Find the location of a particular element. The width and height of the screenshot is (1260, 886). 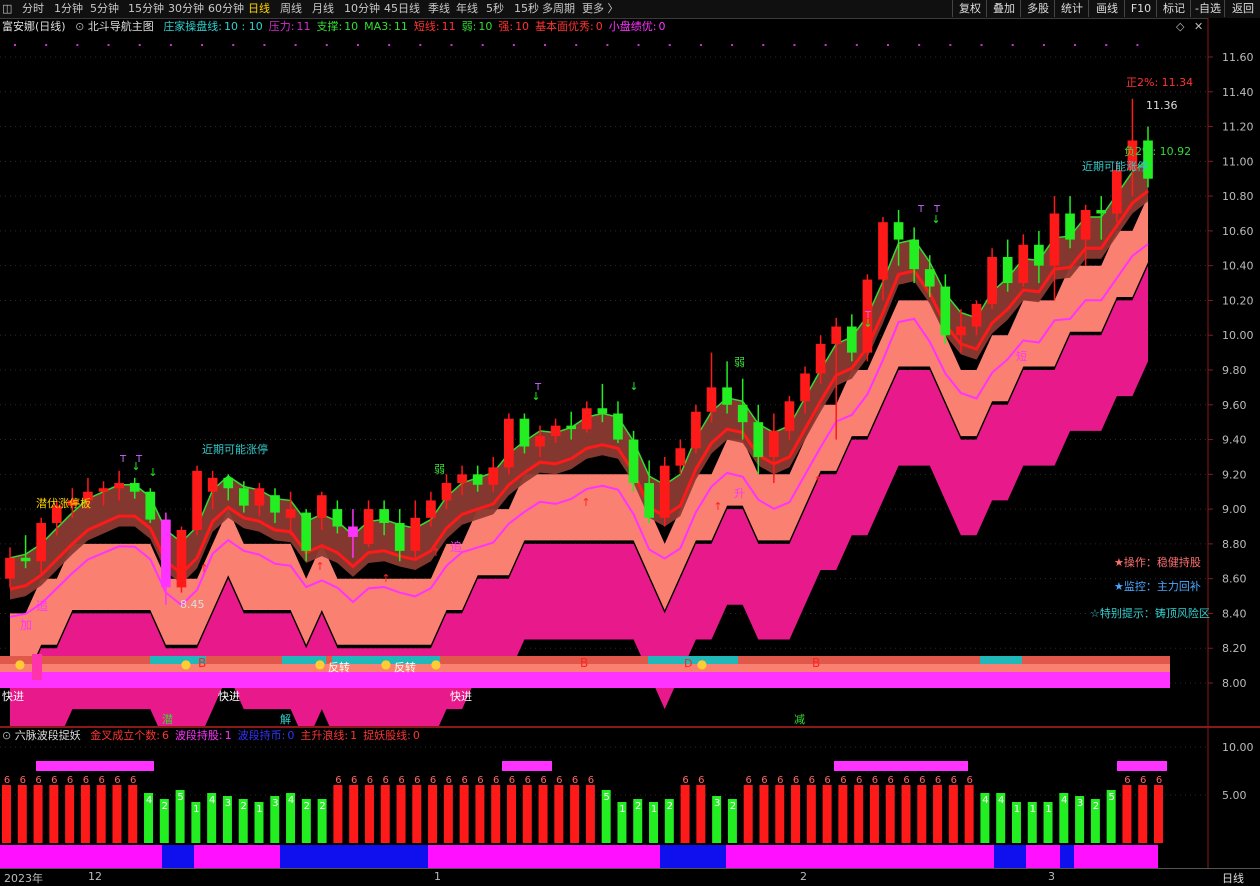

sub-y-tick-label: 10.00 is located at coordinates (1238, 747).